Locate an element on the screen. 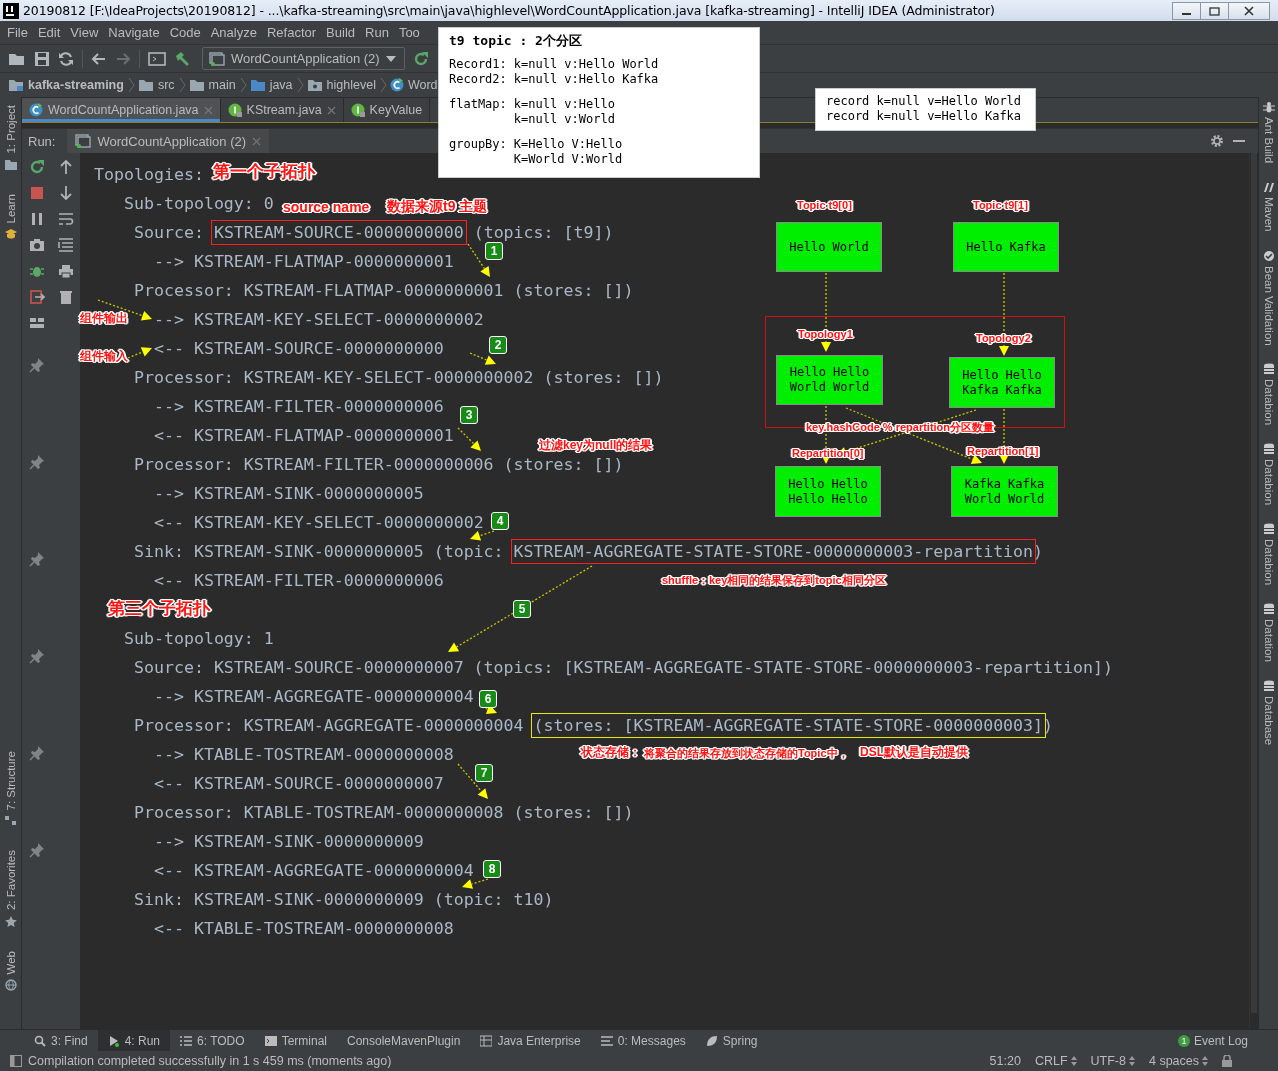 The image size is (1278, 1071). diagram-label: Repartition[1] is located at coordinates (1003, 451).